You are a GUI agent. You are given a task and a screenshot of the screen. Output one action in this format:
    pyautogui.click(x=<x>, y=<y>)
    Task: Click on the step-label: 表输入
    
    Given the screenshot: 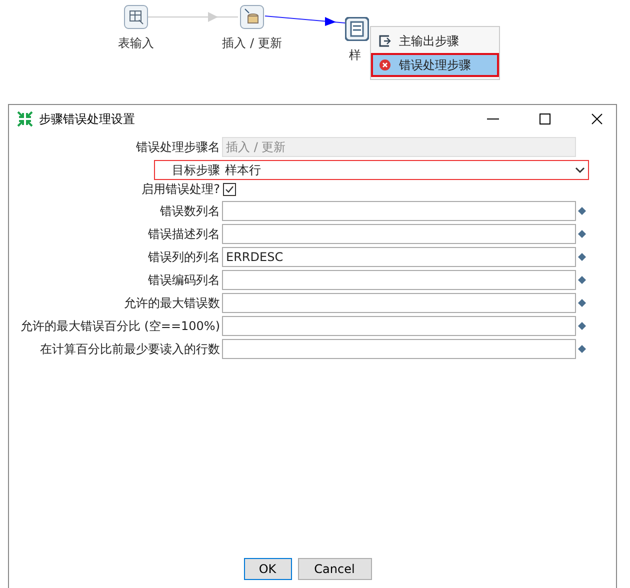 What is the action you would take?
    pyautogui.click(x=136, y=43)
    